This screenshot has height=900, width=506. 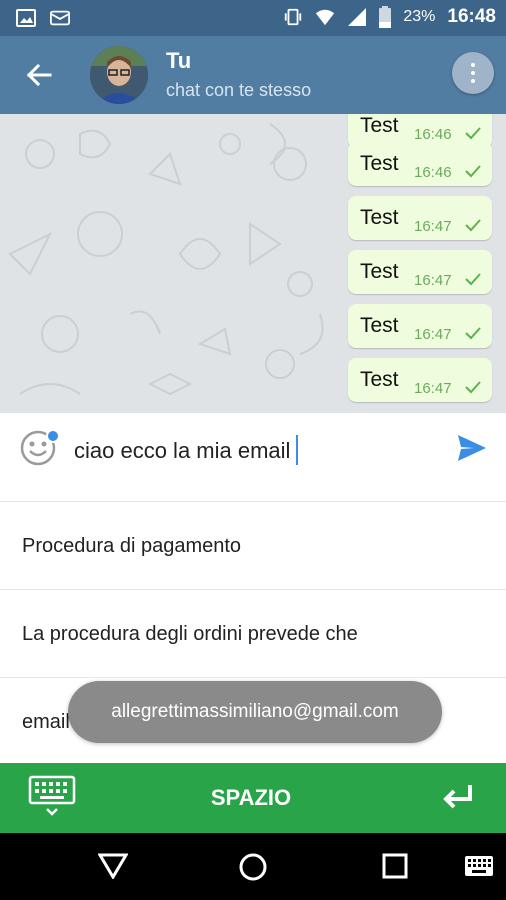 I want to click on image-icon, so click(x=26, y=18).